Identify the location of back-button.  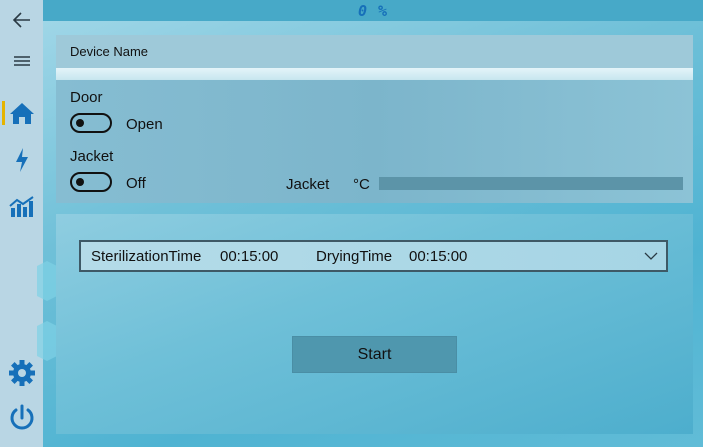
(21, 20).